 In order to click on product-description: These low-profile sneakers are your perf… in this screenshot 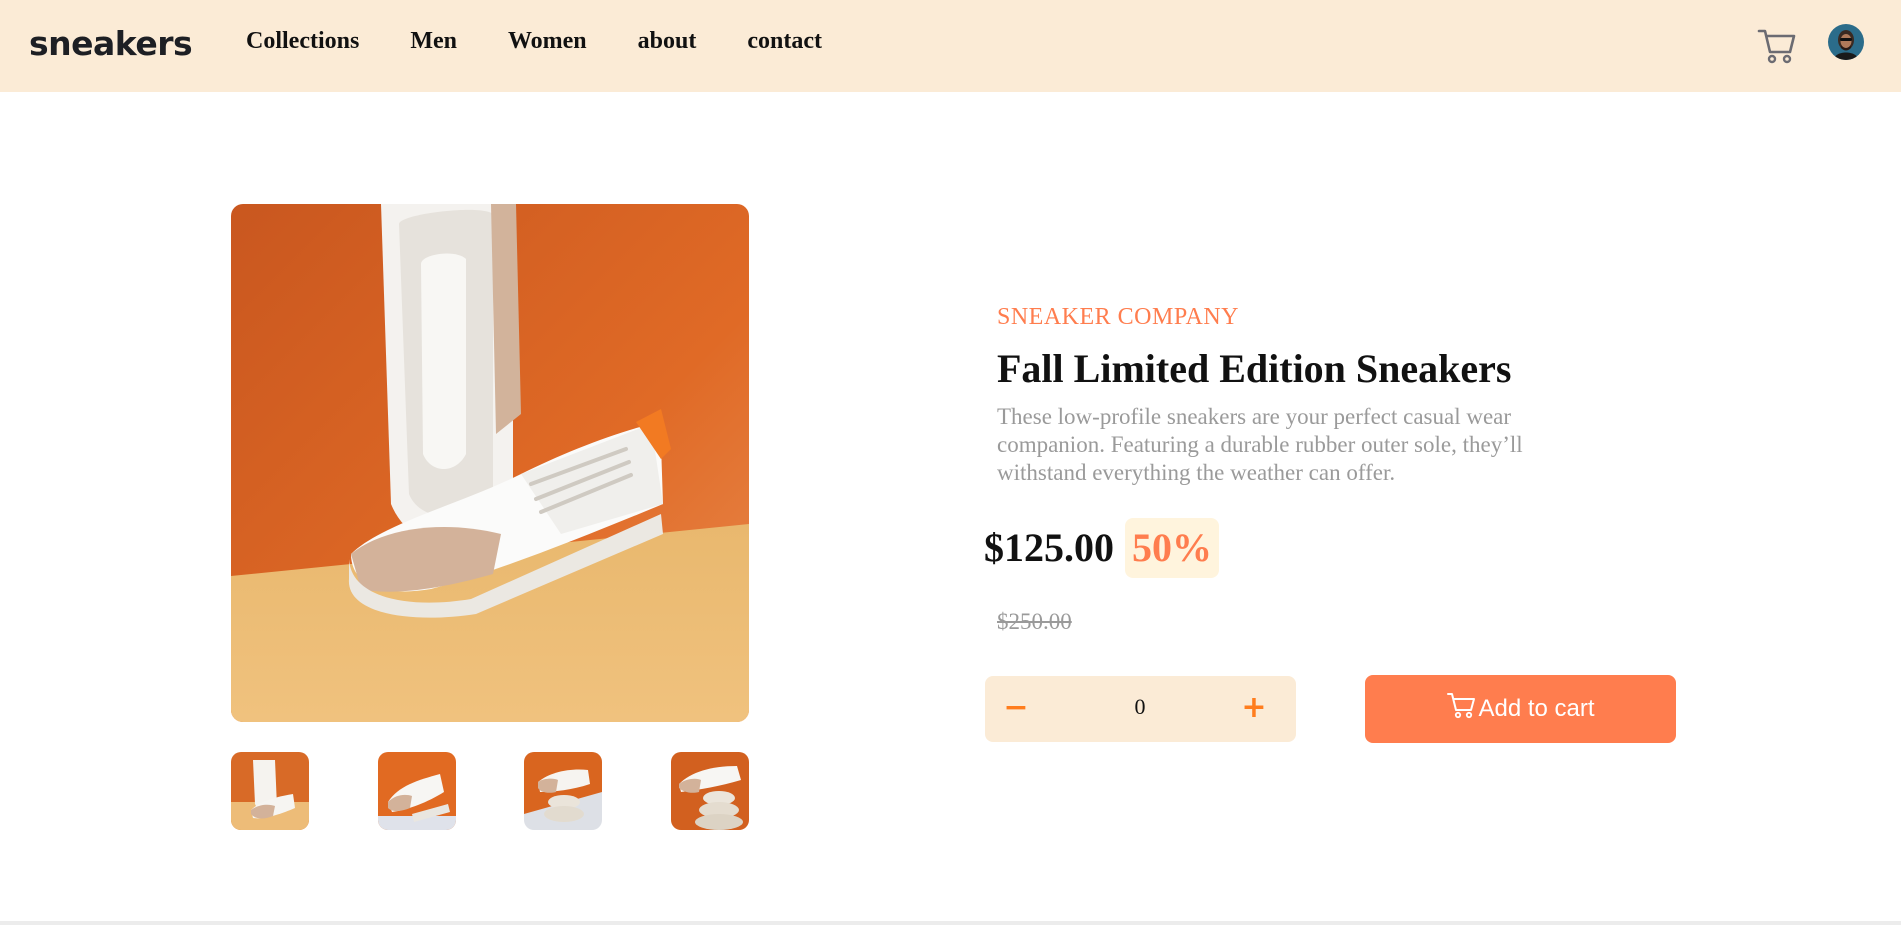, I will do `click(1260, 444)`.